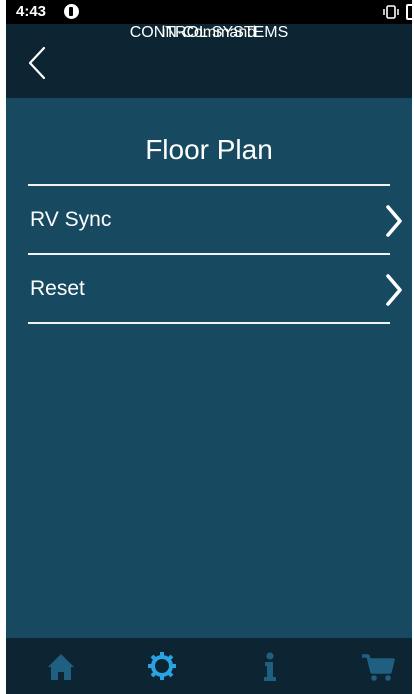 The width and height of the screenshot is (414, 694). Describe the element at coordinates (209, 32) in the screenshot. I see `app-logo-subtitle: CONTROL SYSTEMS` at that location.